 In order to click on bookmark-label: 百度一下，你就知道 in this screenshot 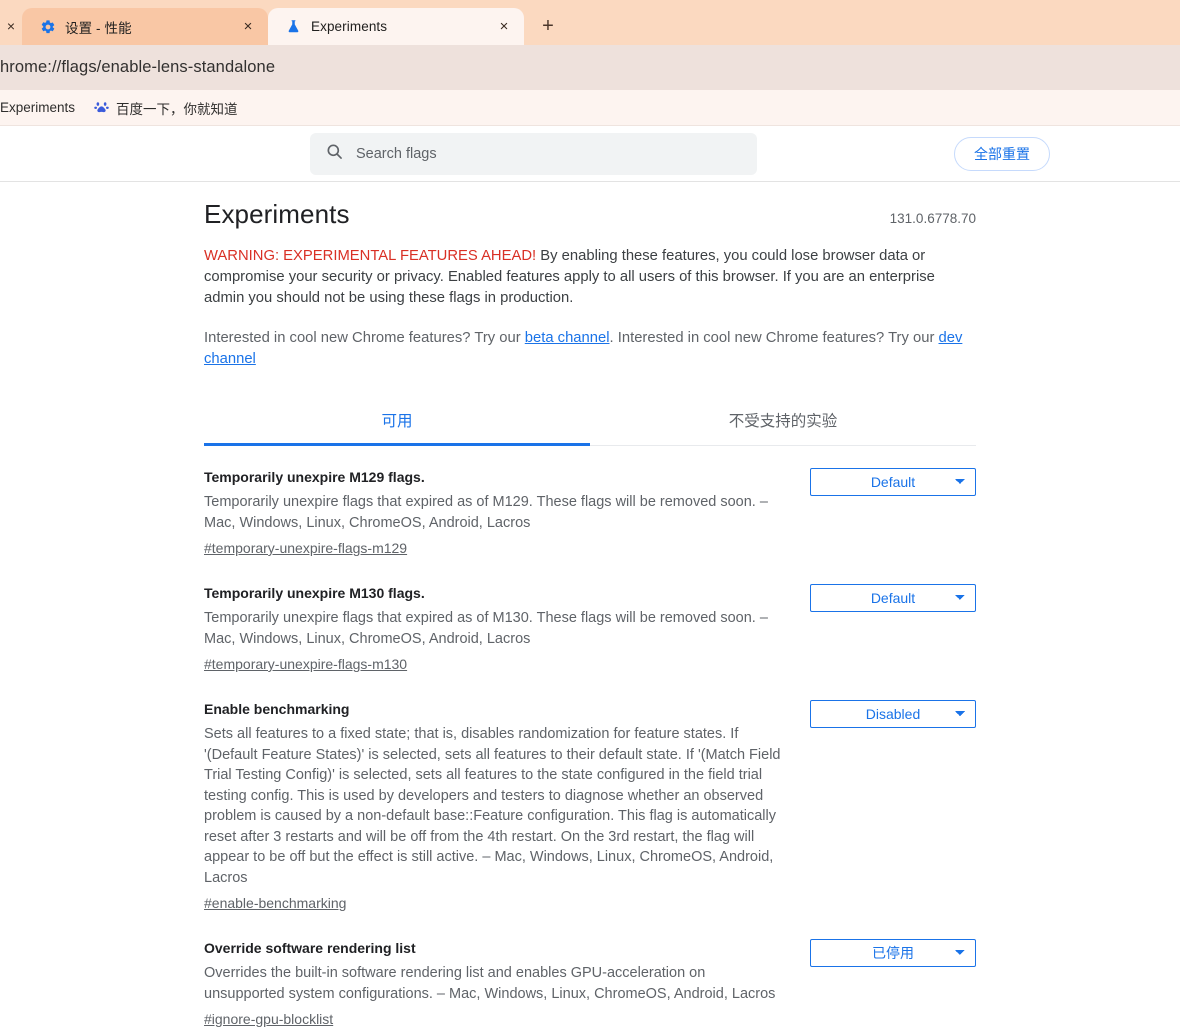, I will do `click(177, 109)`.